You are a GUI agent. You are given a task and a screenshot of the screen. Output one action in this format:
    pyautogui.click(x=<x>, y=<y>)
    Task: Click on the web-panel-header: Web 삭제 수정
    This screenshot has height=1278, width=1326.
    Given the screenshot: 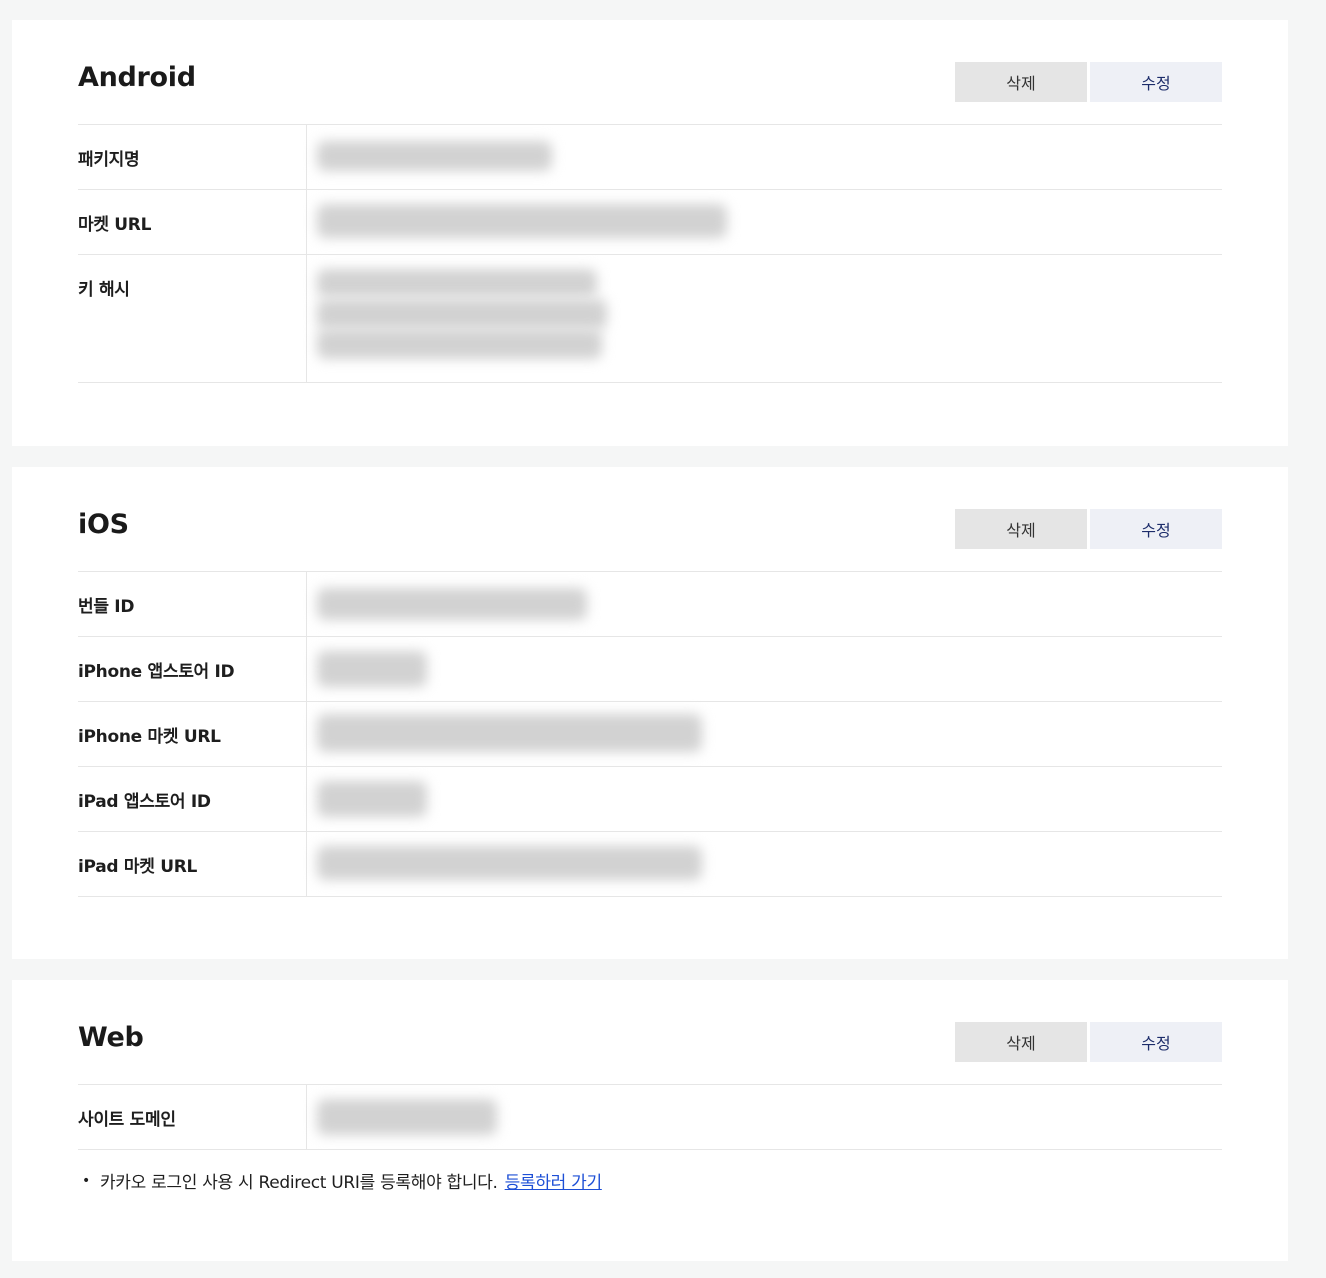 What is the action you would take?
    pyautogui.click(x=650, y=1032)
    